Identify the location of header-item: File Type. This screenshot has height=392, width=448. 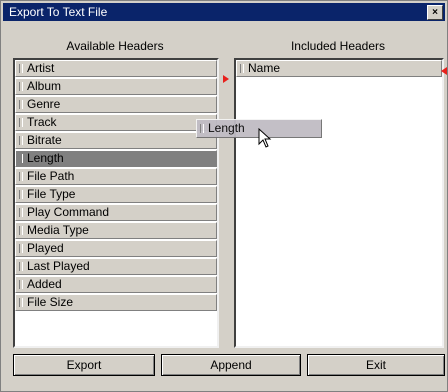
(116, 194).